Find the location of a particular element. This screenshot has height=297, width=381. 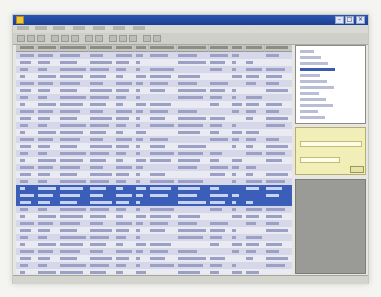

detail-field is located at coordinates (331, 144).